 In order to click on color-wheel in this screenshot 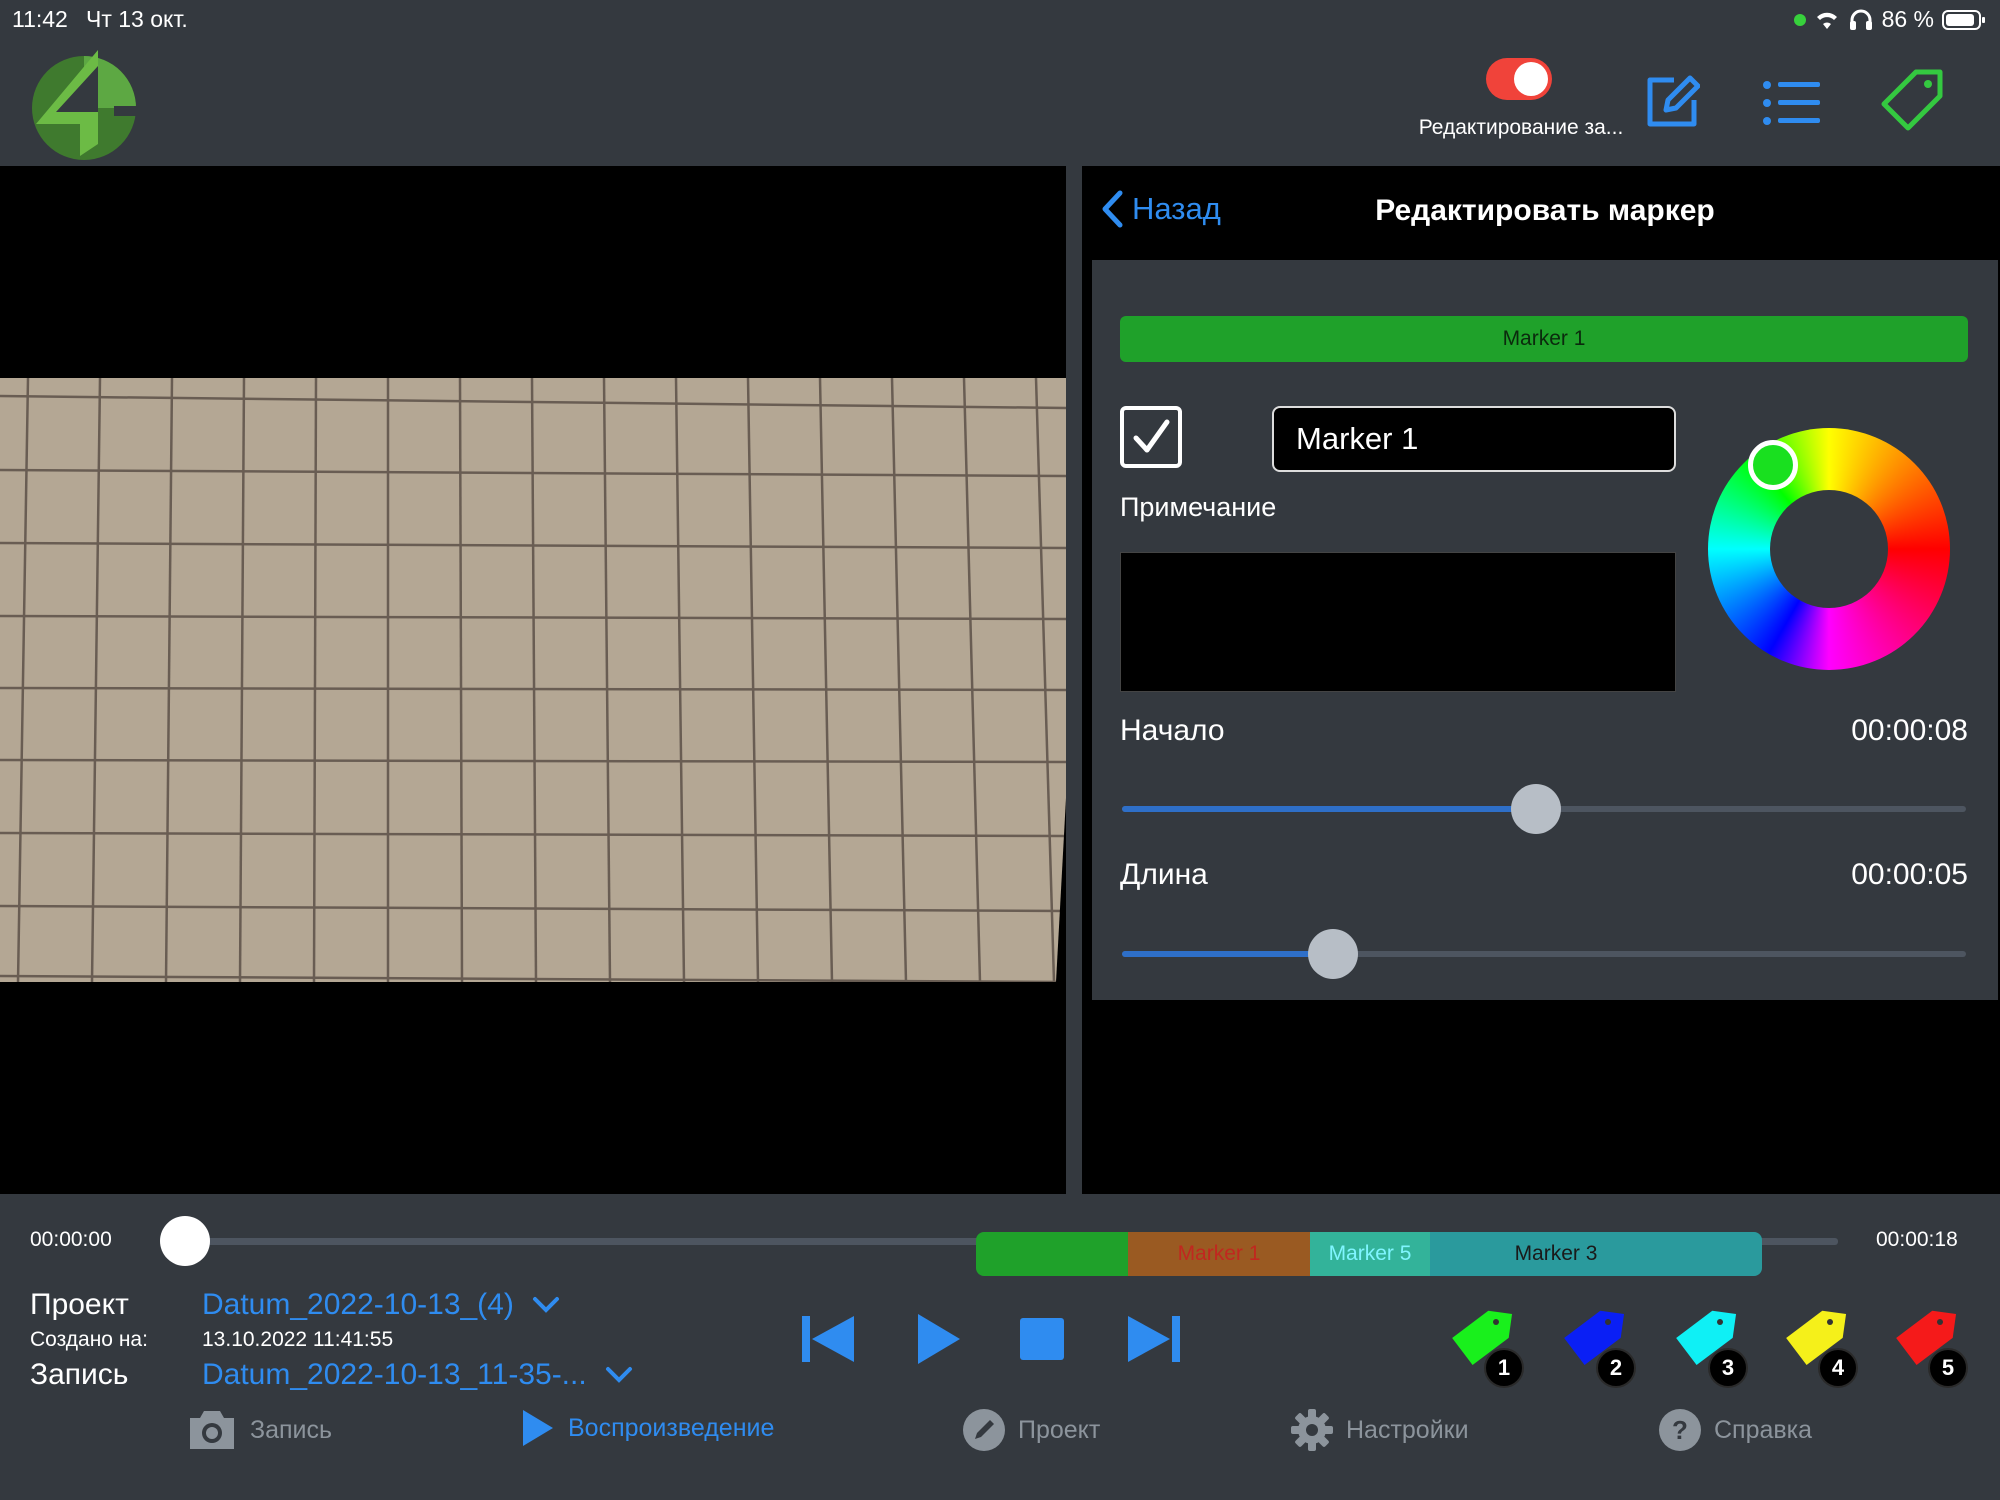, I will do `click(1829, 549)`.